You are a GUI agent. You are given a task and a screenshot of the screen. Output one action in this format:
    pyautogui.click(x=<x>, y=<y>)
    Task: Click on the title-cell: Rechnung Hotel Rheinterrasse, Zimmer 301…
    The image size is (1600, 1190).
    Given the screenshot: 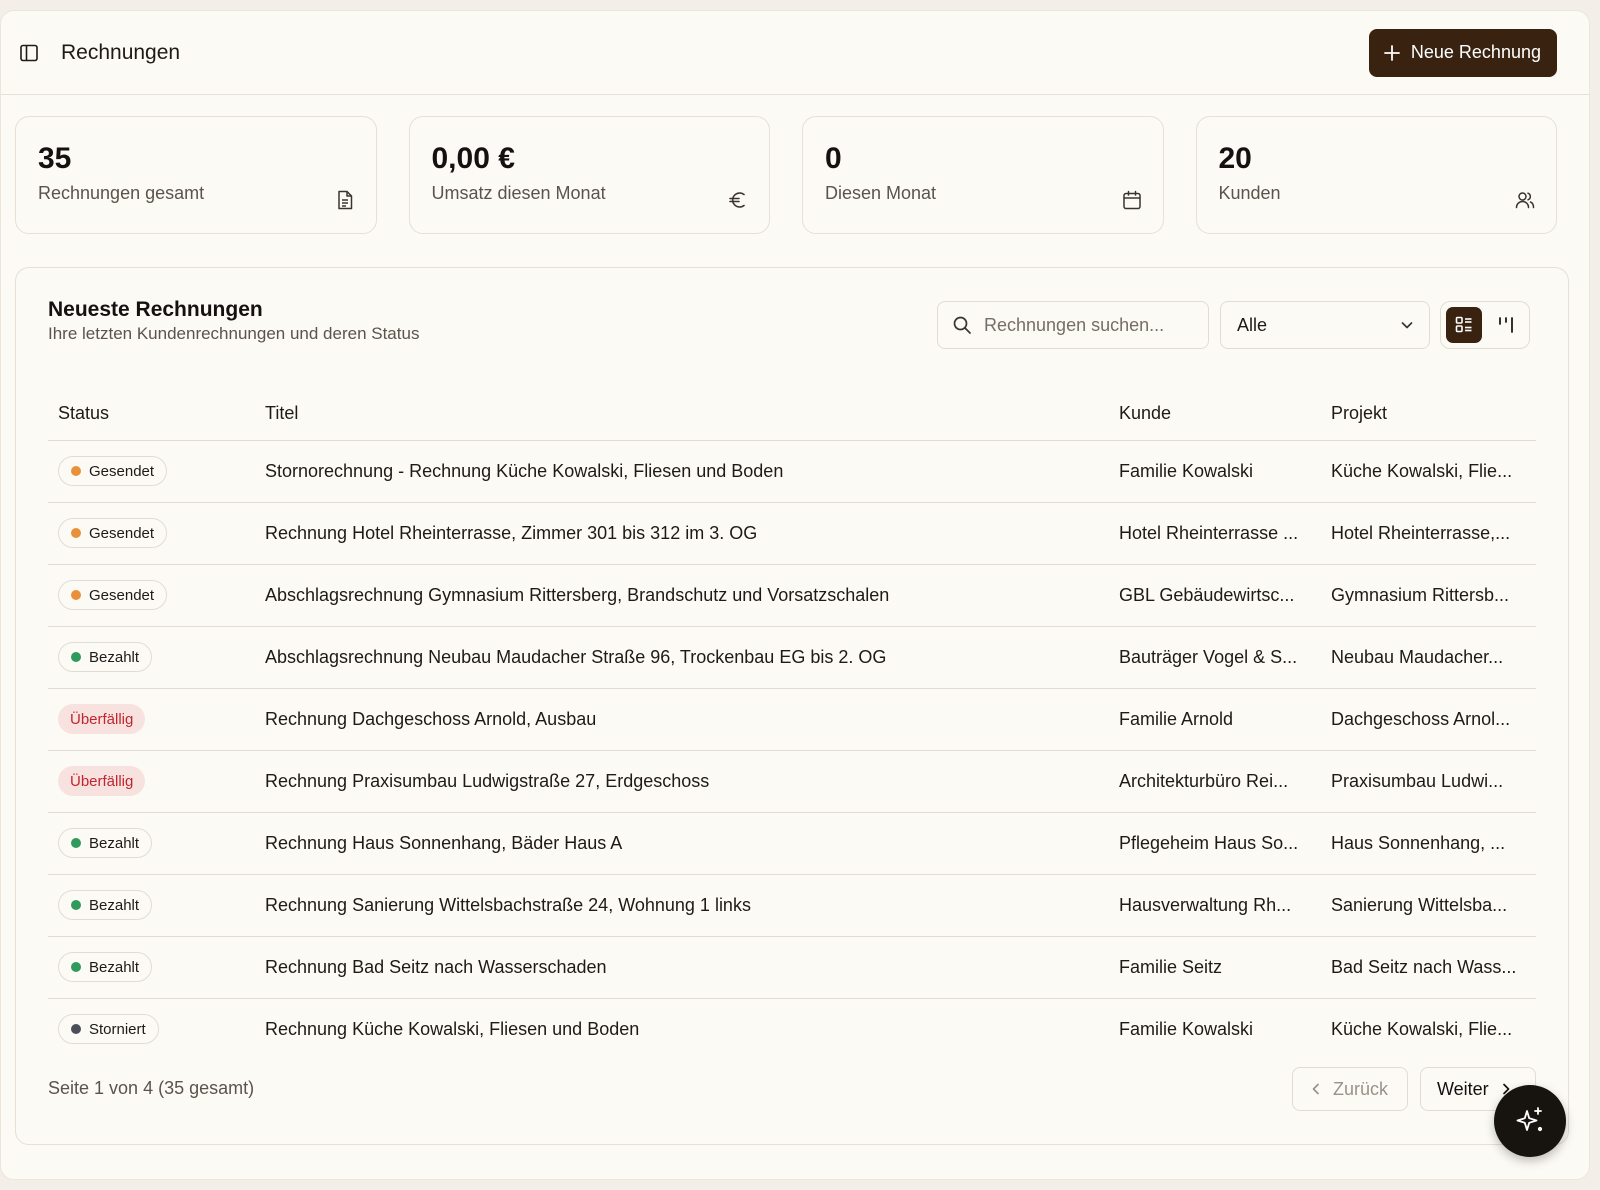 What is the action you would take?
    pyautogui.click(x=682, y=533)
    